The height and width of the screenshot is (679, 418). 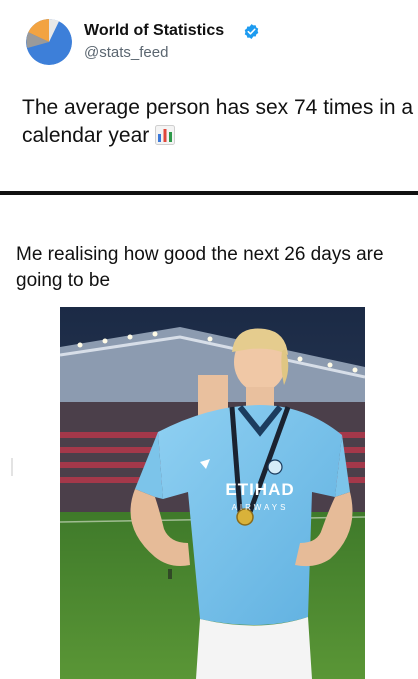 I want to click on author-handle: @stats_feed, so click(x=126, y=52).